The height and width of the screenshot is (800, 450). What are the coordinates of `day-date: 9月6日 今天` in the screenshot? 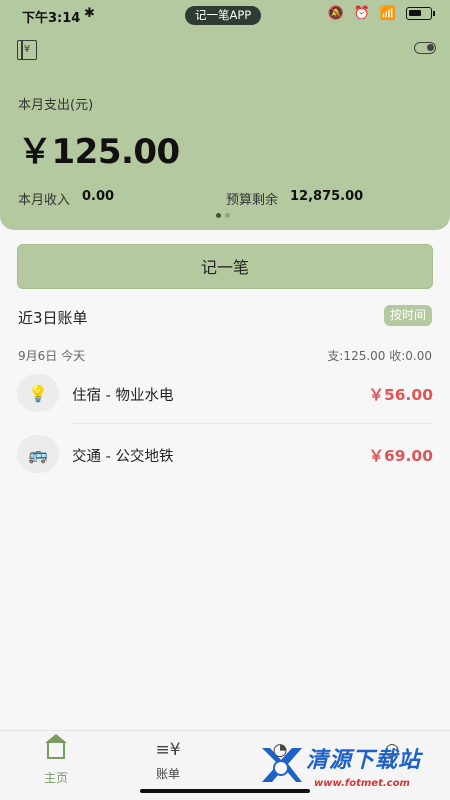 It's located at (52, 356).